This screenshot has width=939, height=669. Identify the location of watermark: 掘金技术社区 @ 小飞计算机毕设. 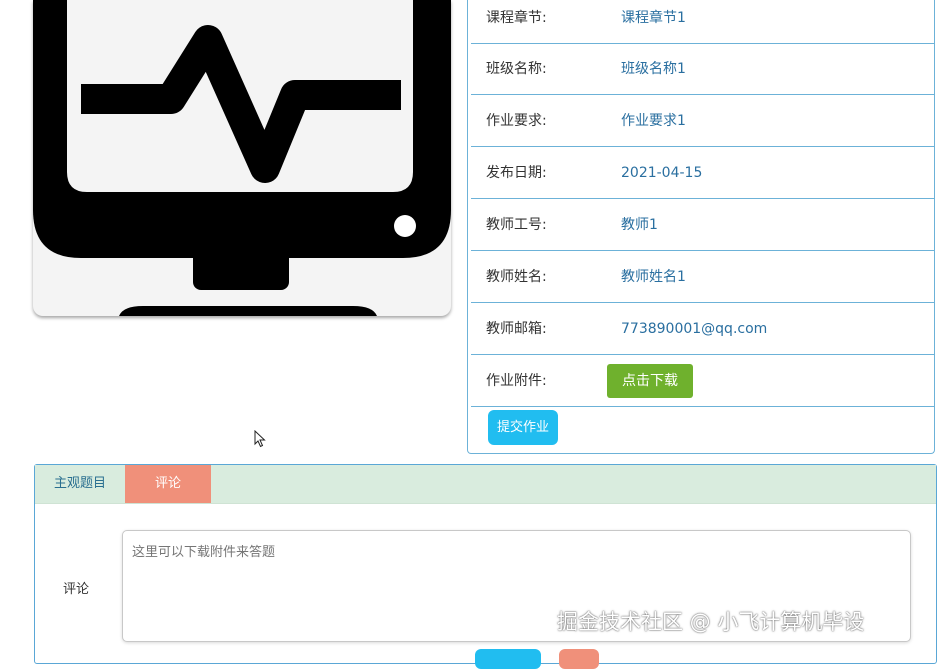
(711, 622).